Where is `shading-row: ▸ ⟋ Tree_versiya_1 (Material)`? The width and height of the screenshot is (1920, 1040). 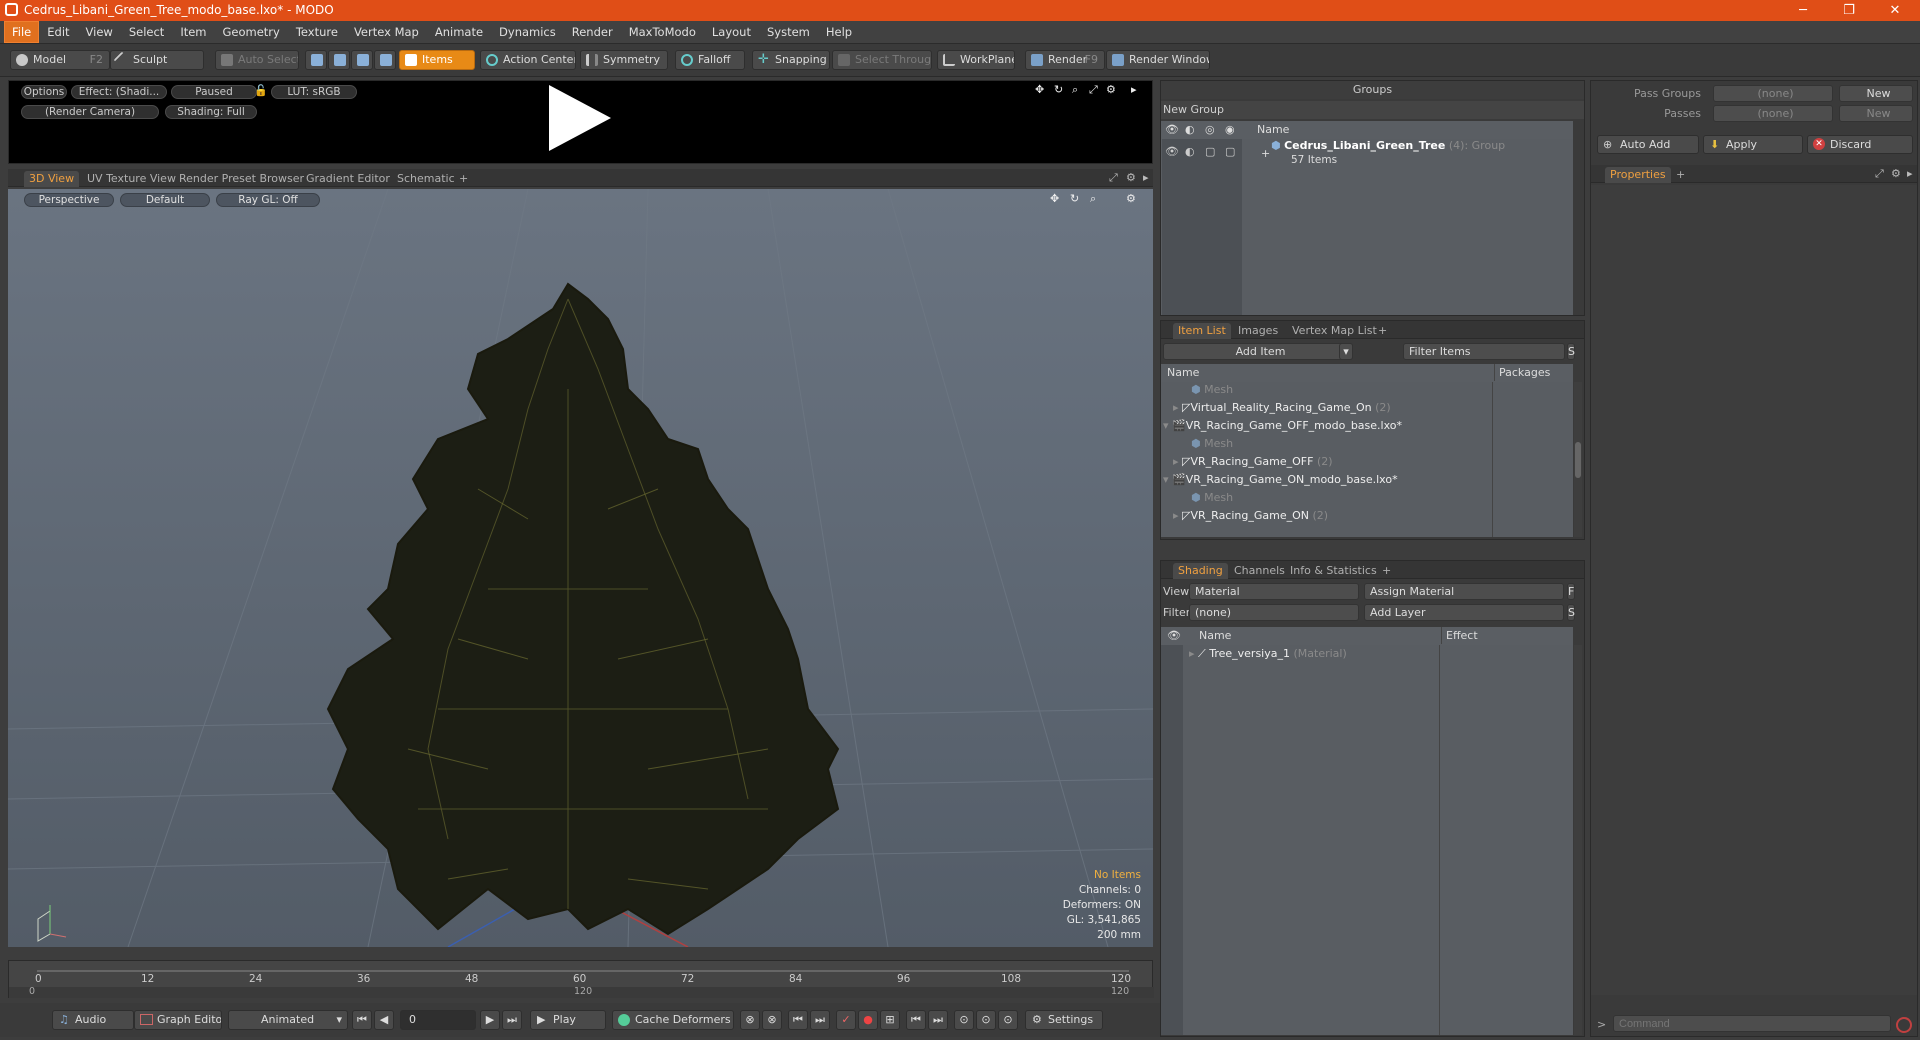
shading-row: ▸ ⟋ Tree_versiya_1 (Material) is located at coordinates (1268, 654).